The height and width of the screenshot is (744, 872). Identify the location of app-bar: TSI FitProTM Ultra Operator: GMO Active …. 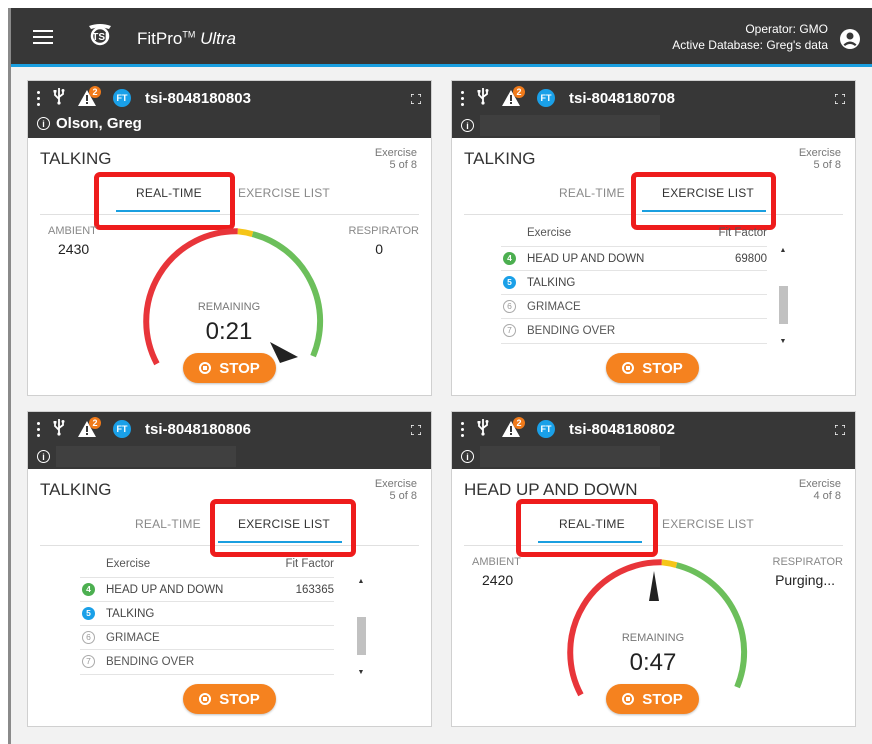
(441, 36).